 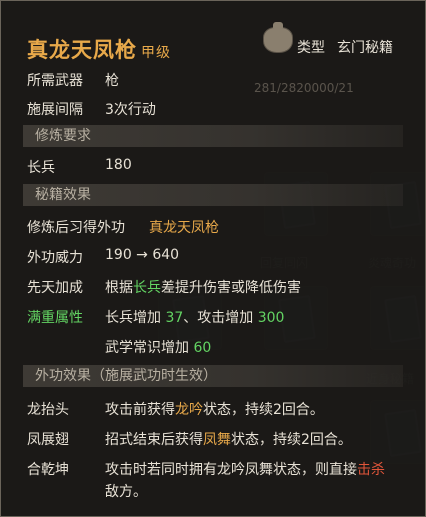 What do you see at coordinates (304, 88) in the screenshot?
I see `background-counter: 281/2820000/21` at bounding box center [304, 88].